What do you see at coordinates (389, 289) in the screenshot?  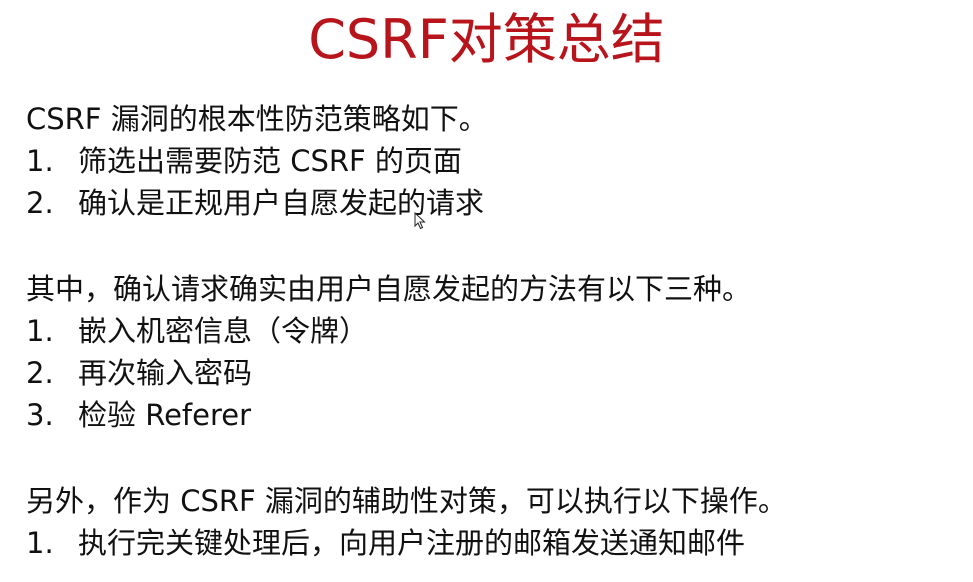 I see `section-intro: 其中，确认请求确实由用户自愿发起的方法有以下三种。` at bounding box center [389, 289].